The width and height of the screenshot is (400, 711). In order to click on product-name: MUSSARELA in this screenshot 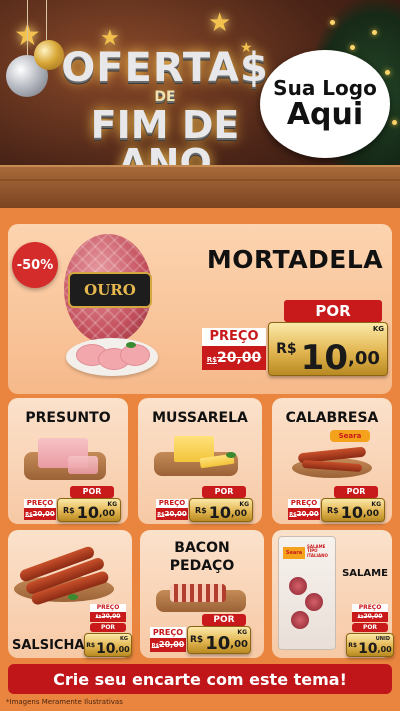, I will do `click(200, 418)`.